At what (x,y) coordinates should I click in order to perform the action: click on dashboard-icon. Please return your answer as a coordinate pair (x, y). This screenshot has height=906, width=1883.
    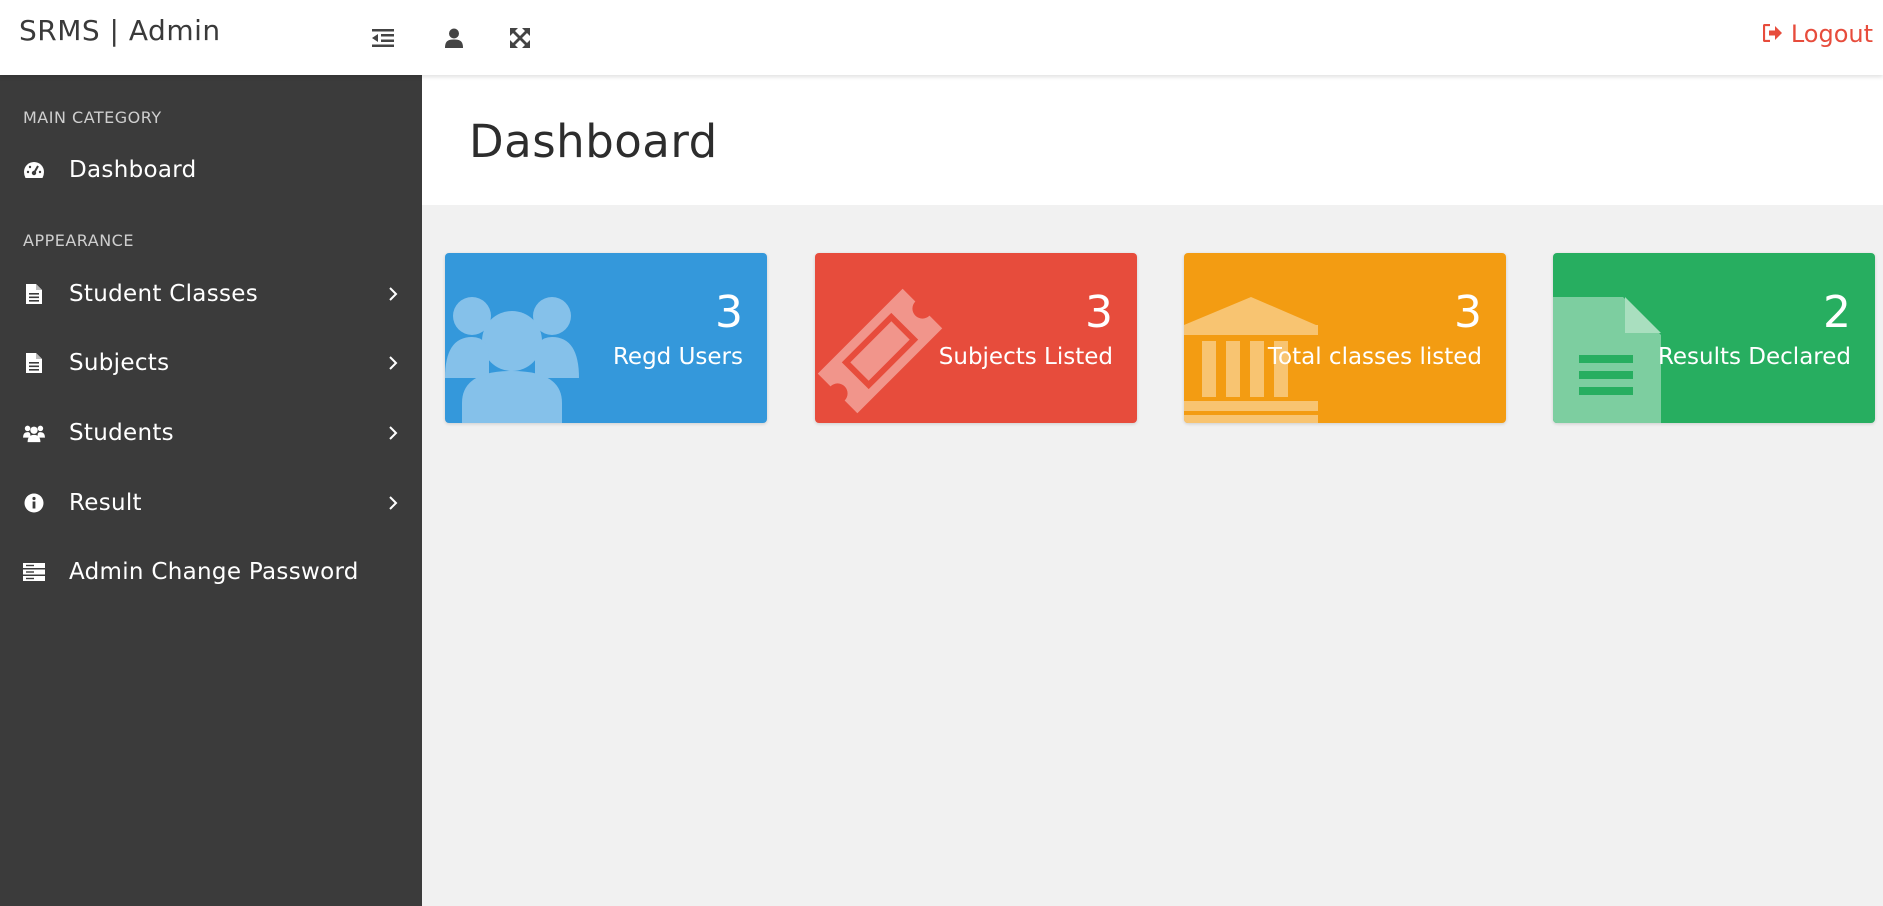
    Looking at the image, I should click on (34, 170).